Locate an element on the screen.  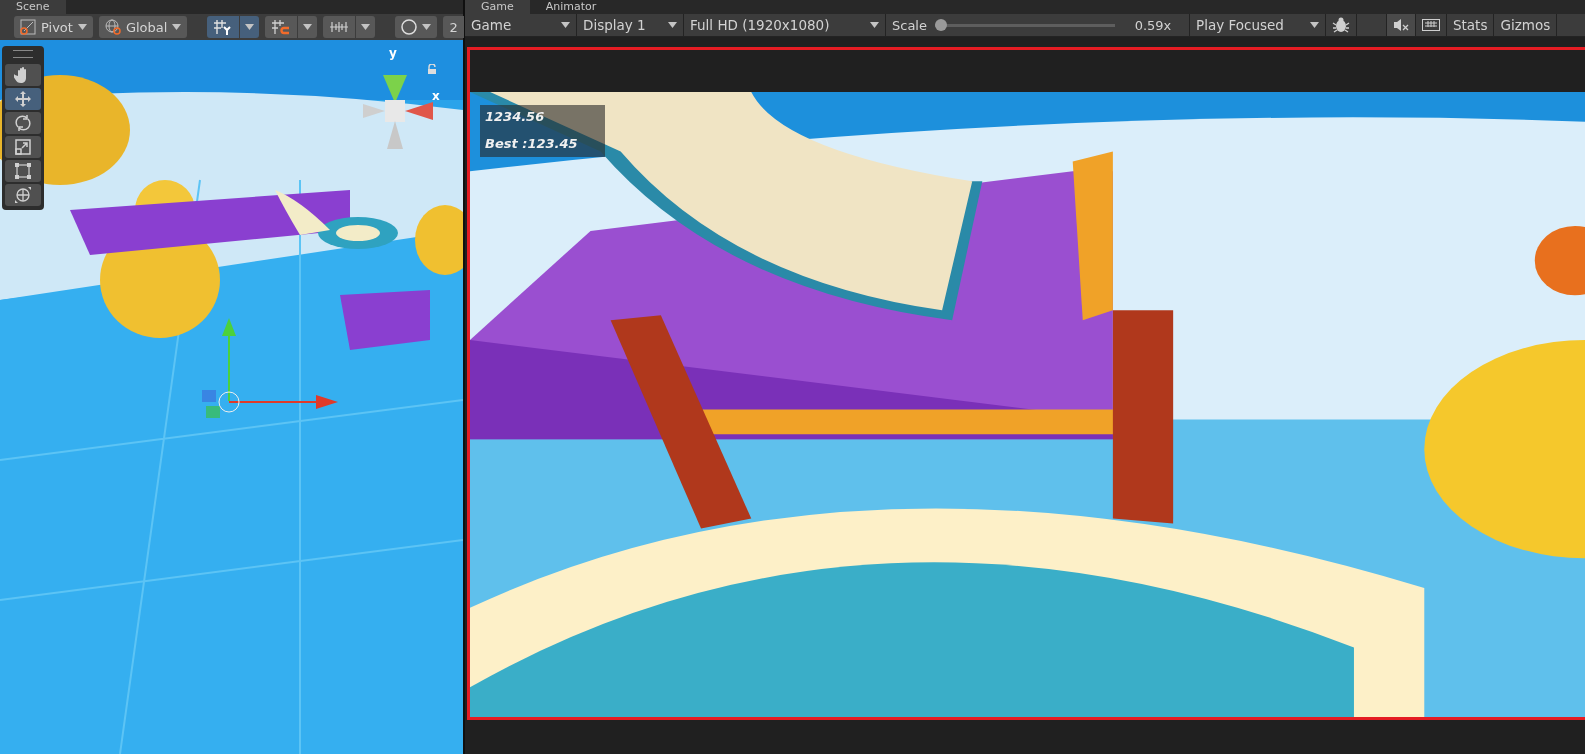
sphere-icon is located at coordinates (409, 27).